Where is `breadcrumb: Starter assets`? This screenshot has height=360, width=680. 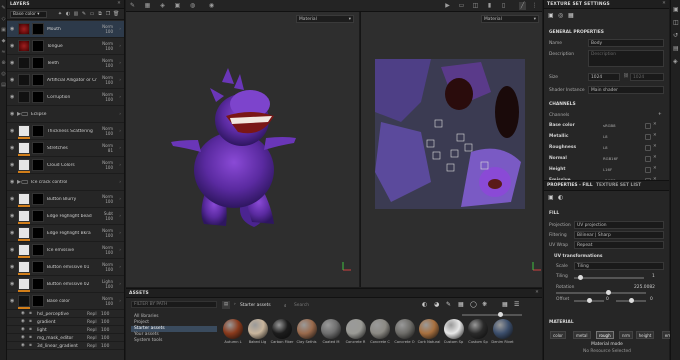
breadcrumb: Starter assets is located at coordinates (255, 305).